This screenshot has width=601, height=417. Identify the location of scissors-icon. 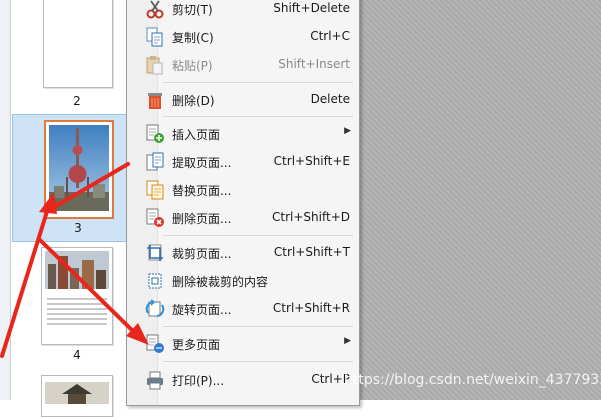
(155, 9).